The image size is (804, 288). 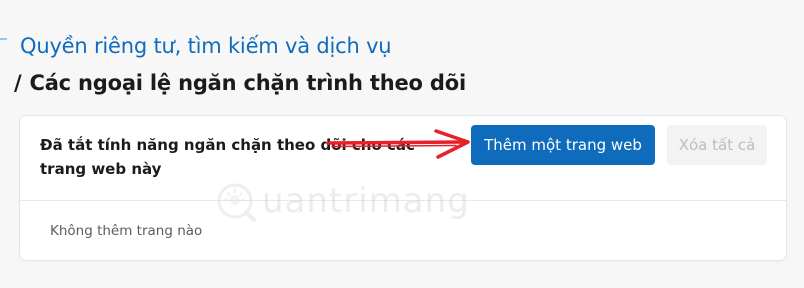 What do you see at coordinates (717, 145) in the screenshot?
I see `clear-all-button: Xóa tất cả` at bounding box center [717, 145].